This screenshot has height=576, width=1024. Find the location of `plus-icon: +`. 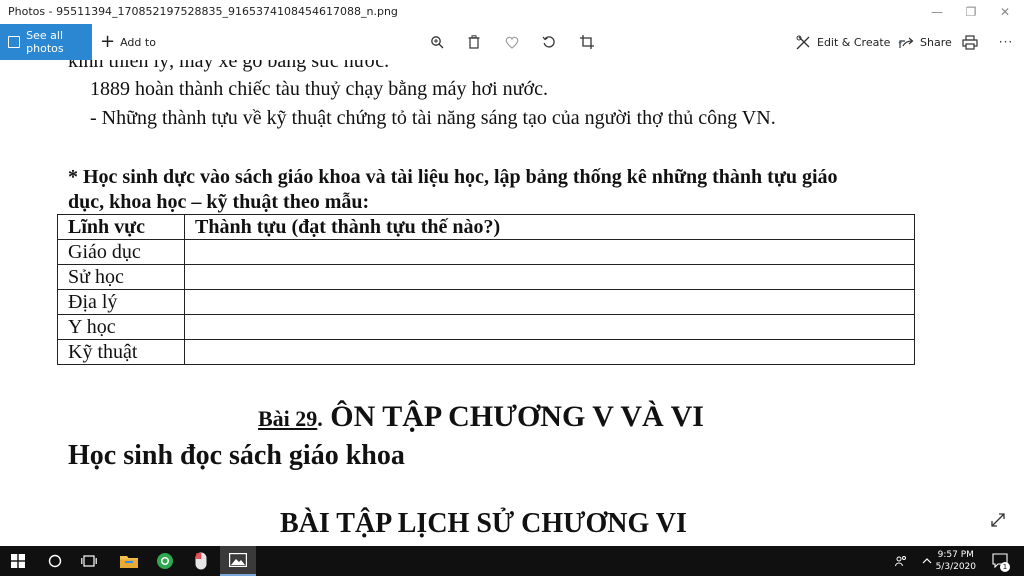

plus-icon: + is located at coordinates (108, 41).